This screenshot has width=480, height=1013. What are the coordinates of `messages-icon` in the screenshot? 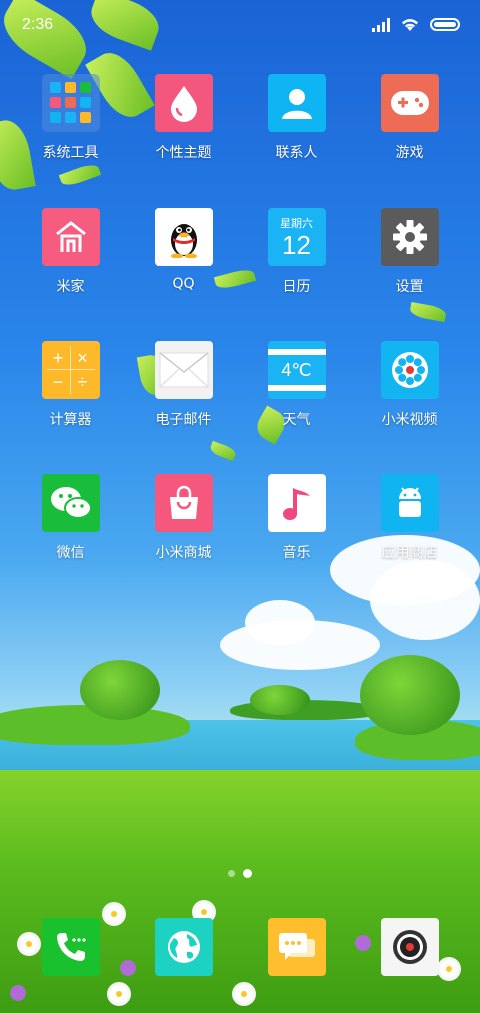 It's located at (296, 947).